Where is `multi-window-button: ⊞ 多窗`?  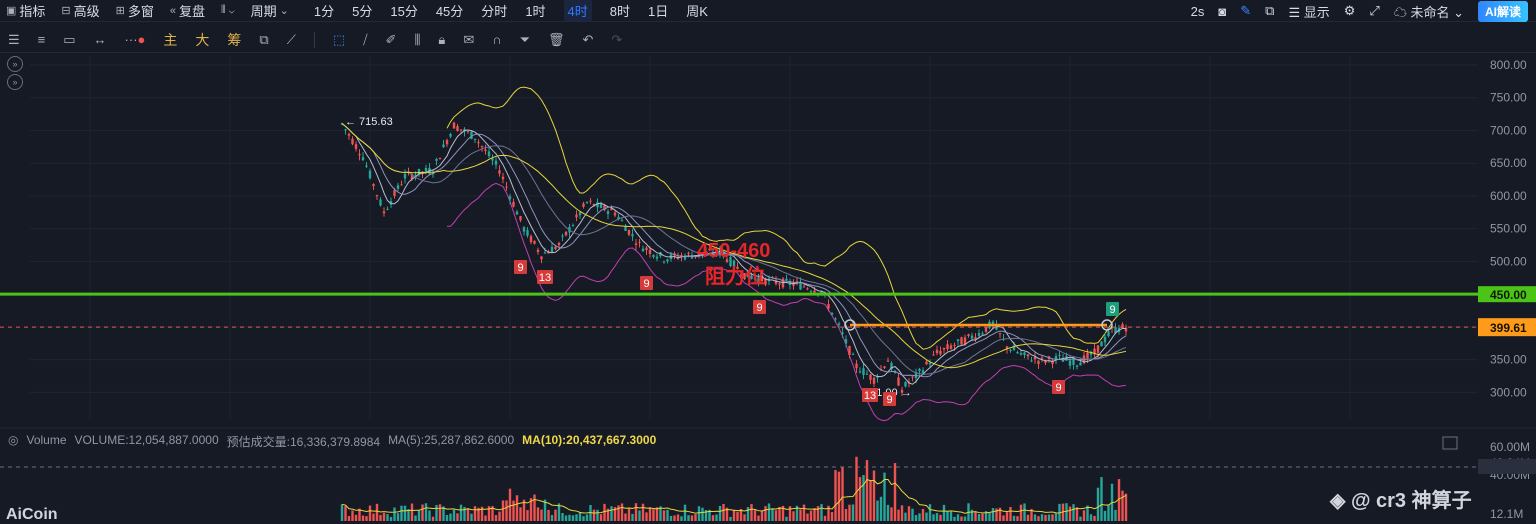
multi-window-button: ⊞ 多窗 is located at coordinates (135, 10).